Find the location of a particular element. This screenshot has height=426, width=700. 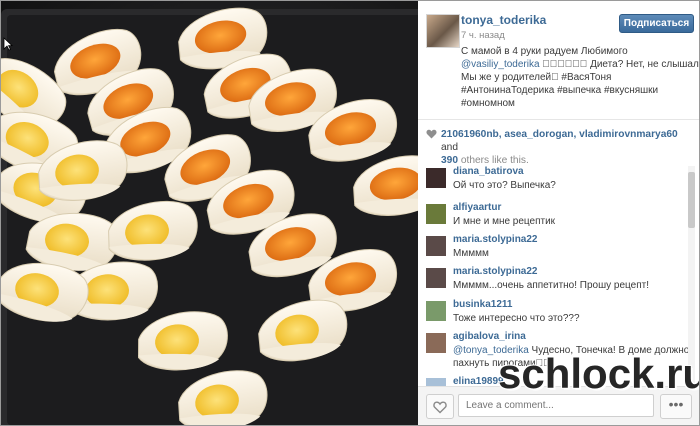

author-username: tonya_toderika is located at coordinates (503, 20).